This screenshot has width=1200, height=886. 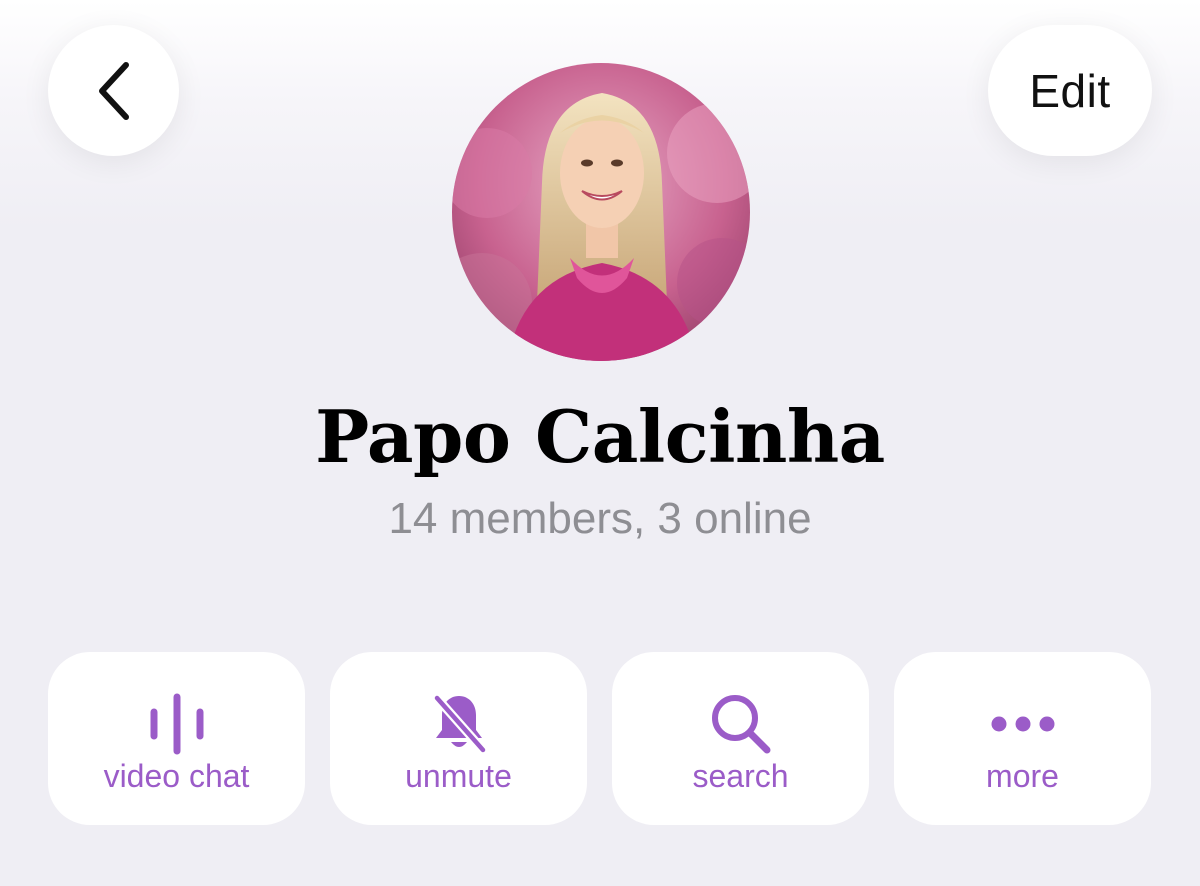 I want to click on group-avatar, so click(x=601, y=212).